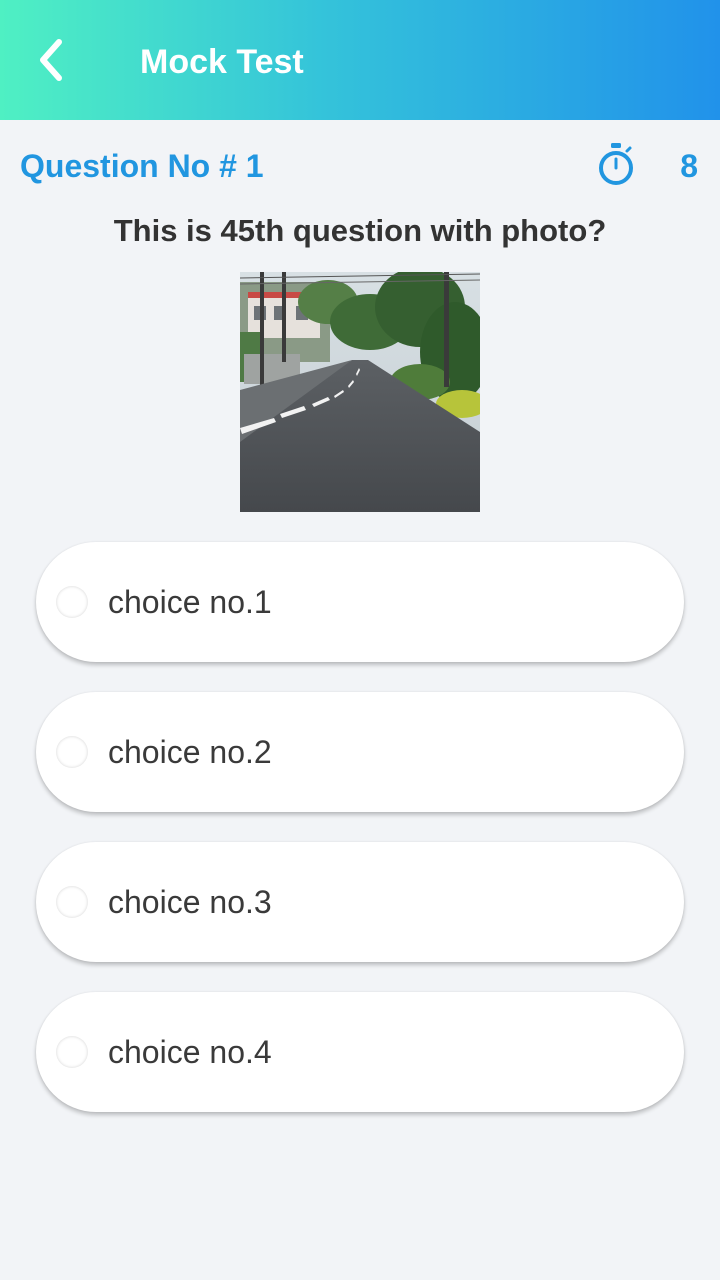 This screenshot has width=720, height=1280. I want to click on chevron-left-icon, so click(51, 60).